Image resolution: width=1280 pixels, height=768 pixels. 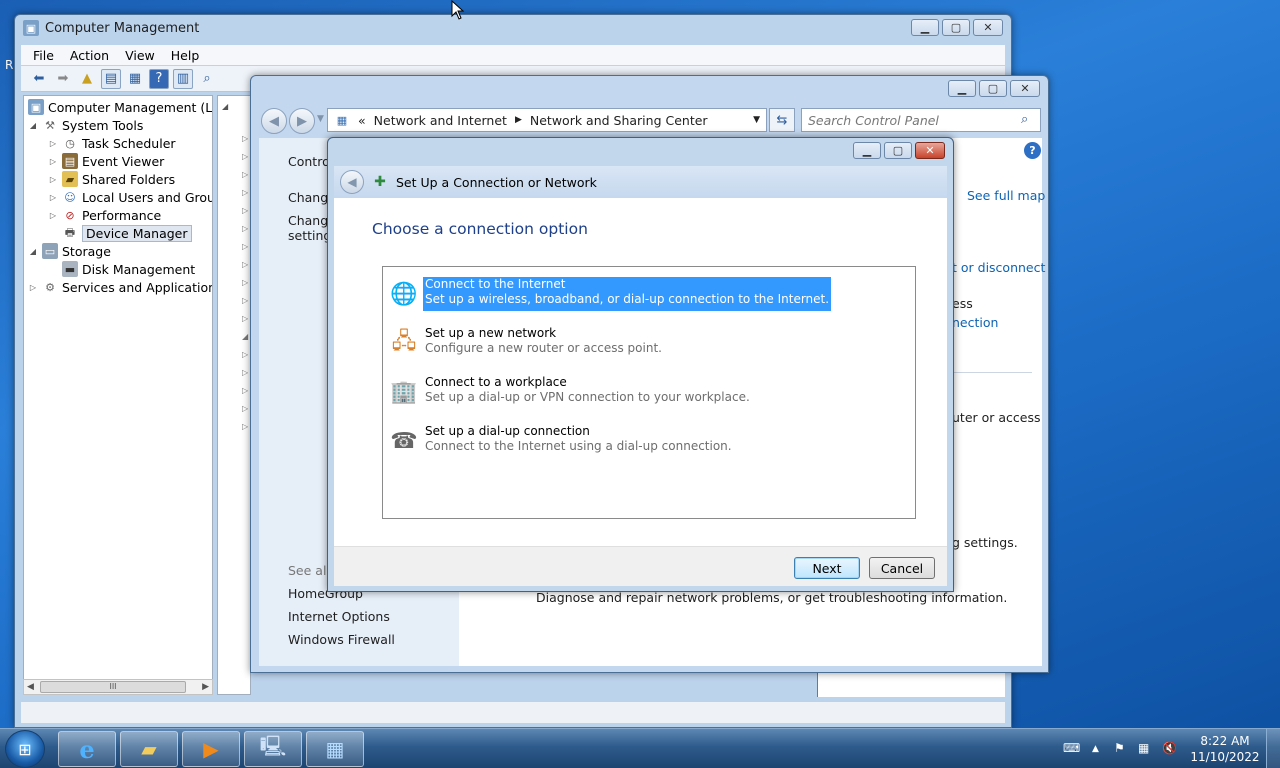 What do you see at coordinates (70, 179) in the screenshot?
I see `shared-folder-icon: ▰` at bounding box center [70, 179].